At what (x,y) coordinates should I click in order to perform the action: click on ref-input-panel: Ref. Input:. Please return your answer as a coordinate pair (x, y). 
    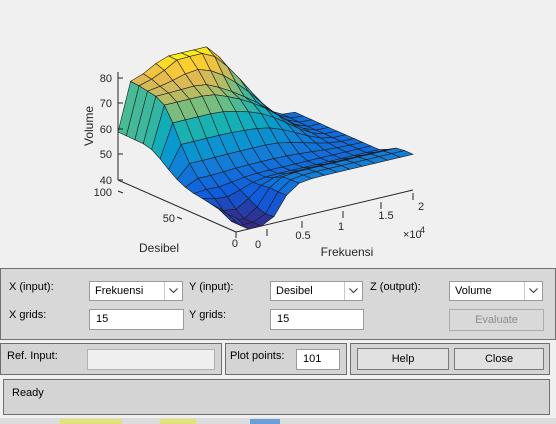
    Looking at the image, I should click on (111, 359).